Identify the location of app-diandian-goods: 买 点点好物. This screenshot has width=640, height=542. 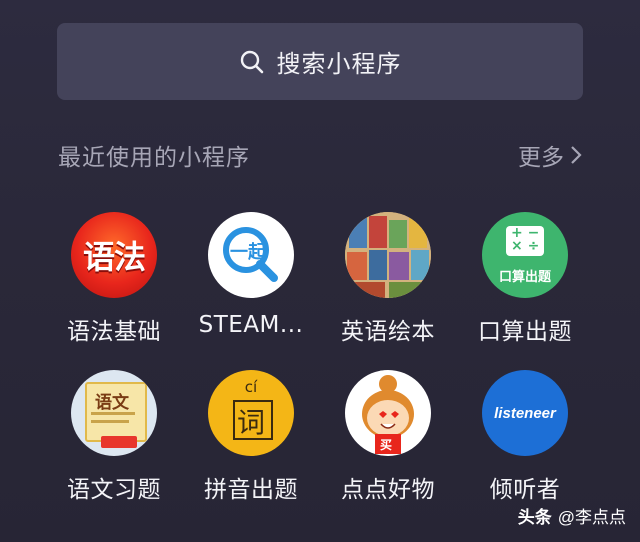
(388, 437).